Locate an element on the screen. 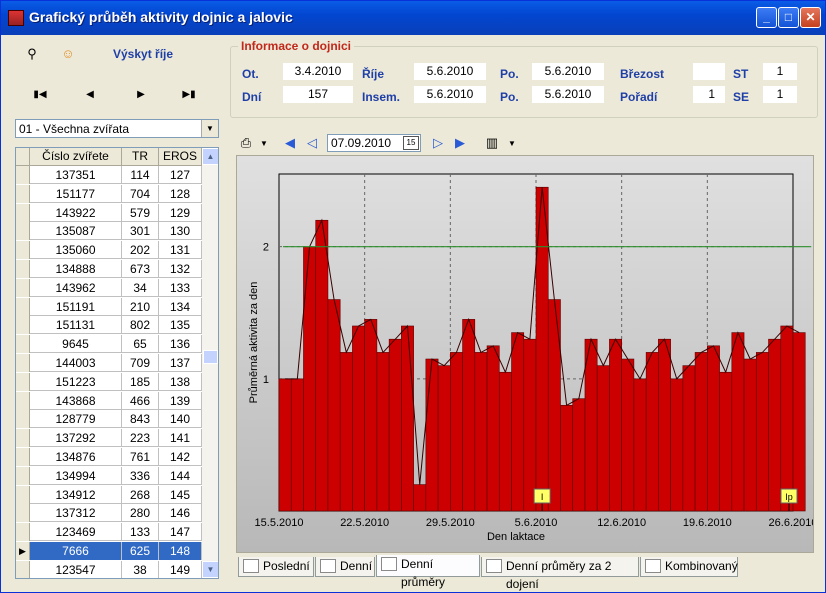  first-record-icon: ▮◀ is located at coordinates (40, 94).